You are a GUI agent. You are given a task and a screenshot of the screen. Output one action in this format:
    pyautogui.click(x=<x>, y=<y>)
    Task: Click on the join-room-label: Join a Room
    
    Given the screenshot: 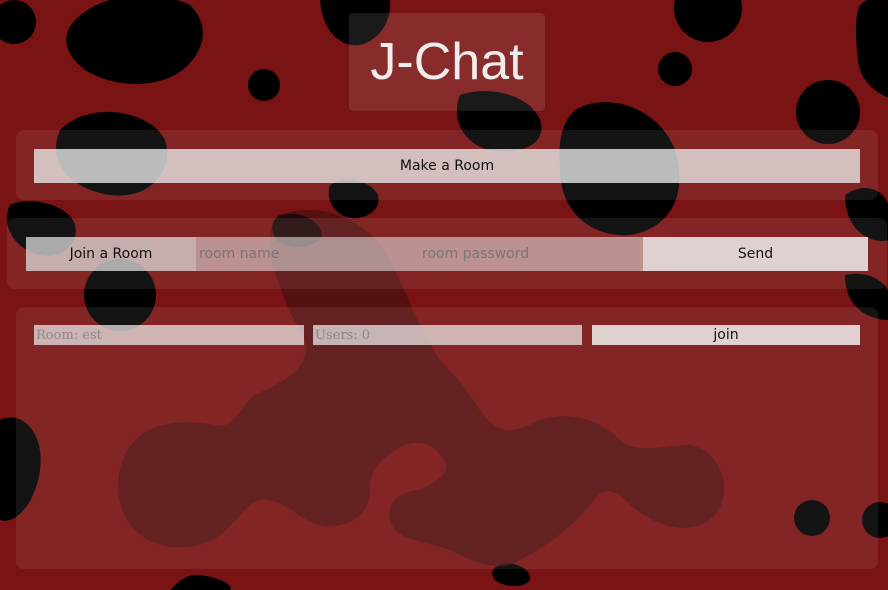 What is the action you would take?
    pyautogui.click(x=111, y=254)
    